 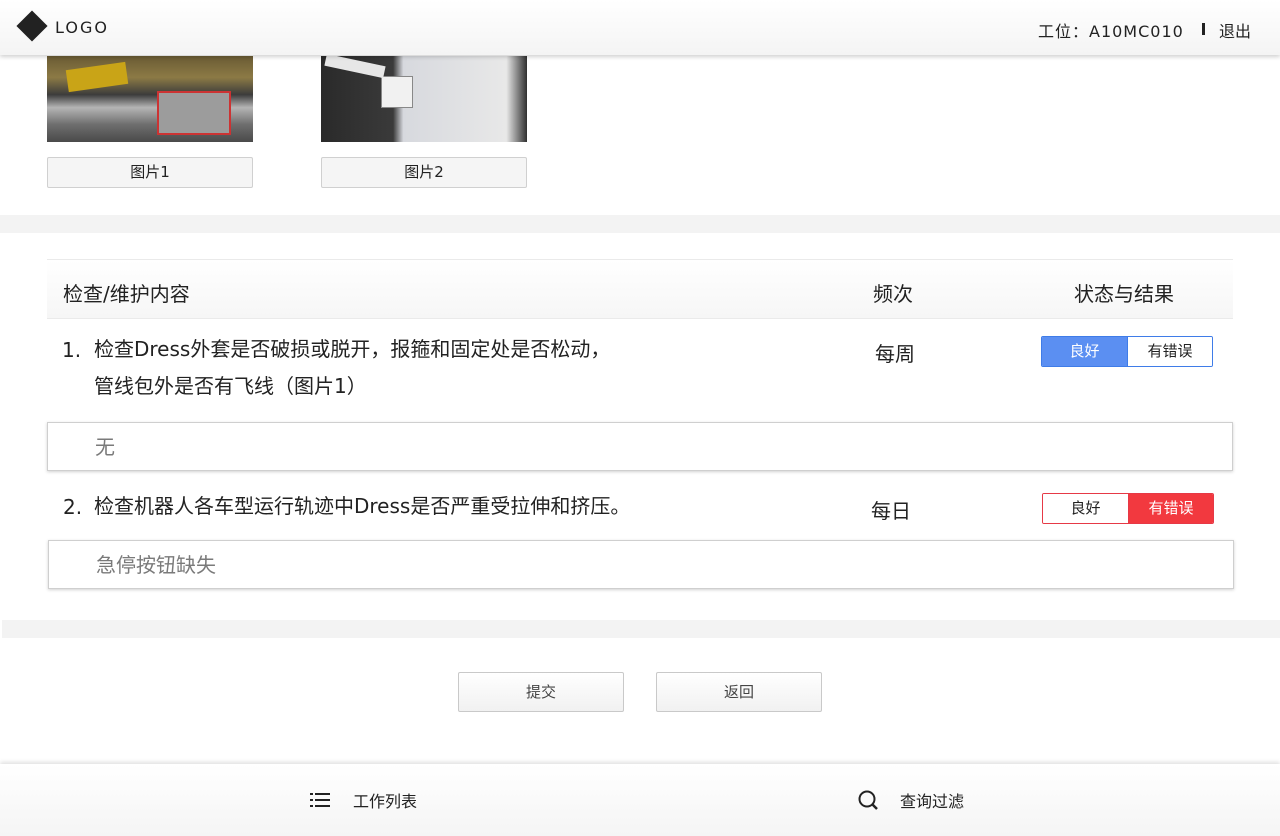 I want to click on image-card-1: 图片1, so click(x=150, y=122).